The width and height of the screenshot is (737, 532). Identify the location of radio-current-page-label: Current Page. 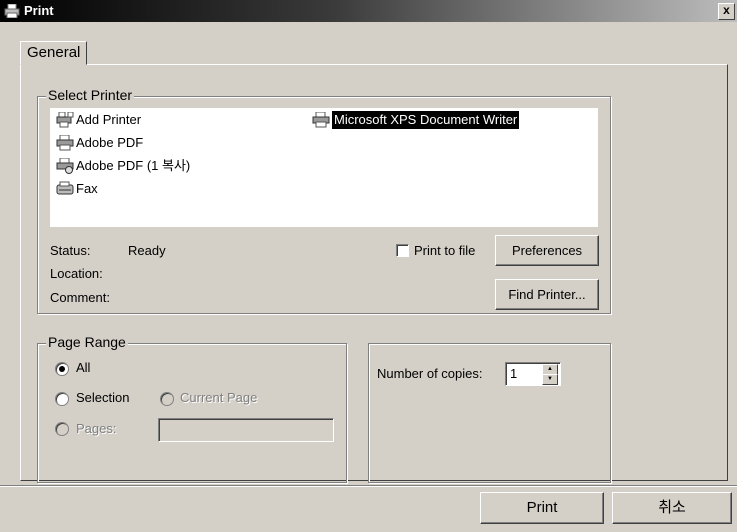
(219, 397).